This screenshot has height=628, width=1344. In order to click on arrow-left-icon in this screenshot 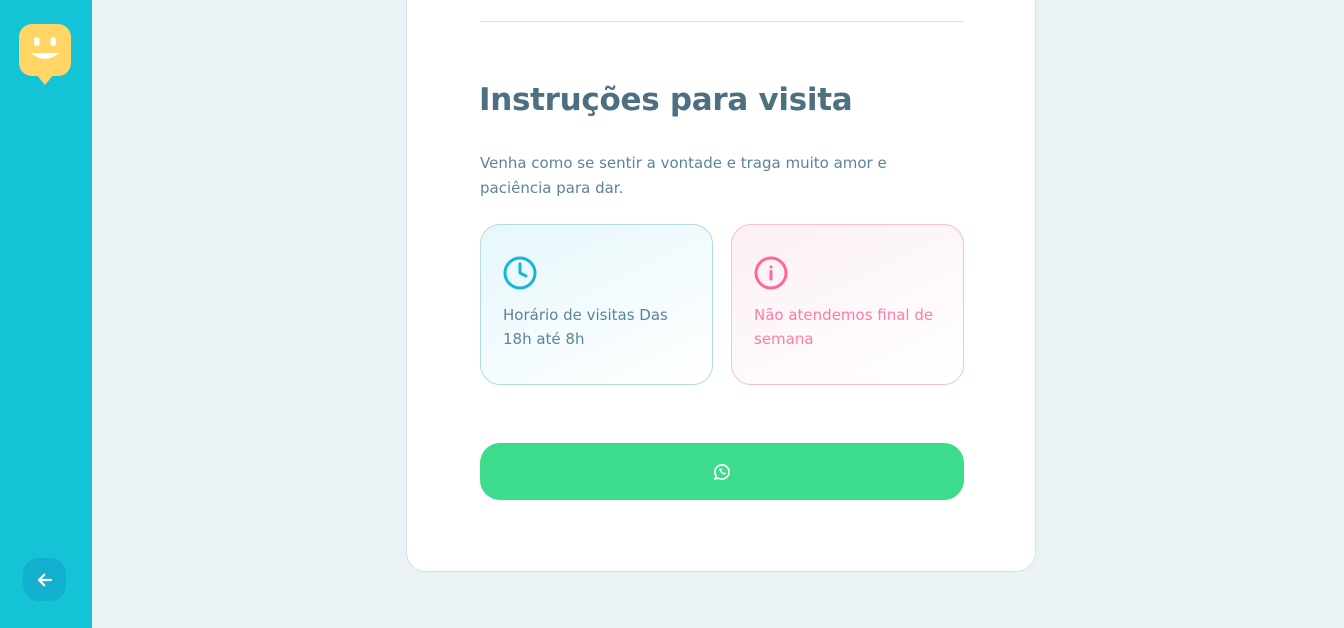, I will do `click(44, 579)`.